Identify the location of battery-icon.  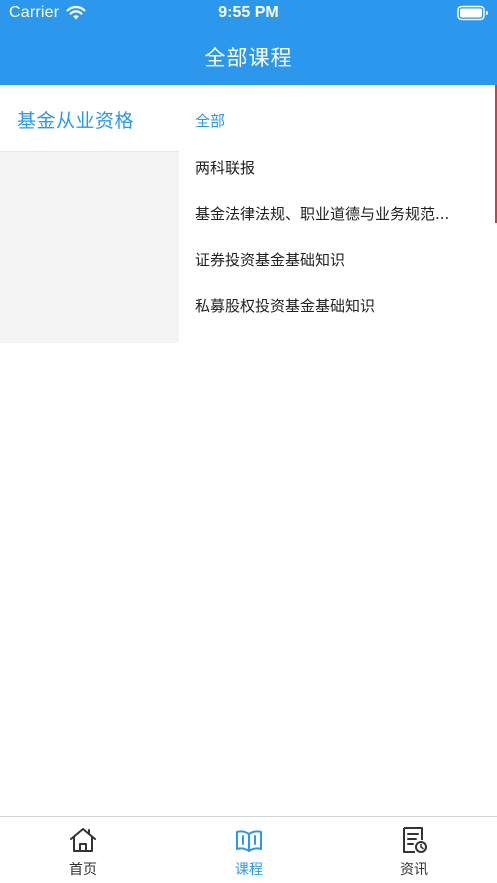
(472, 13).